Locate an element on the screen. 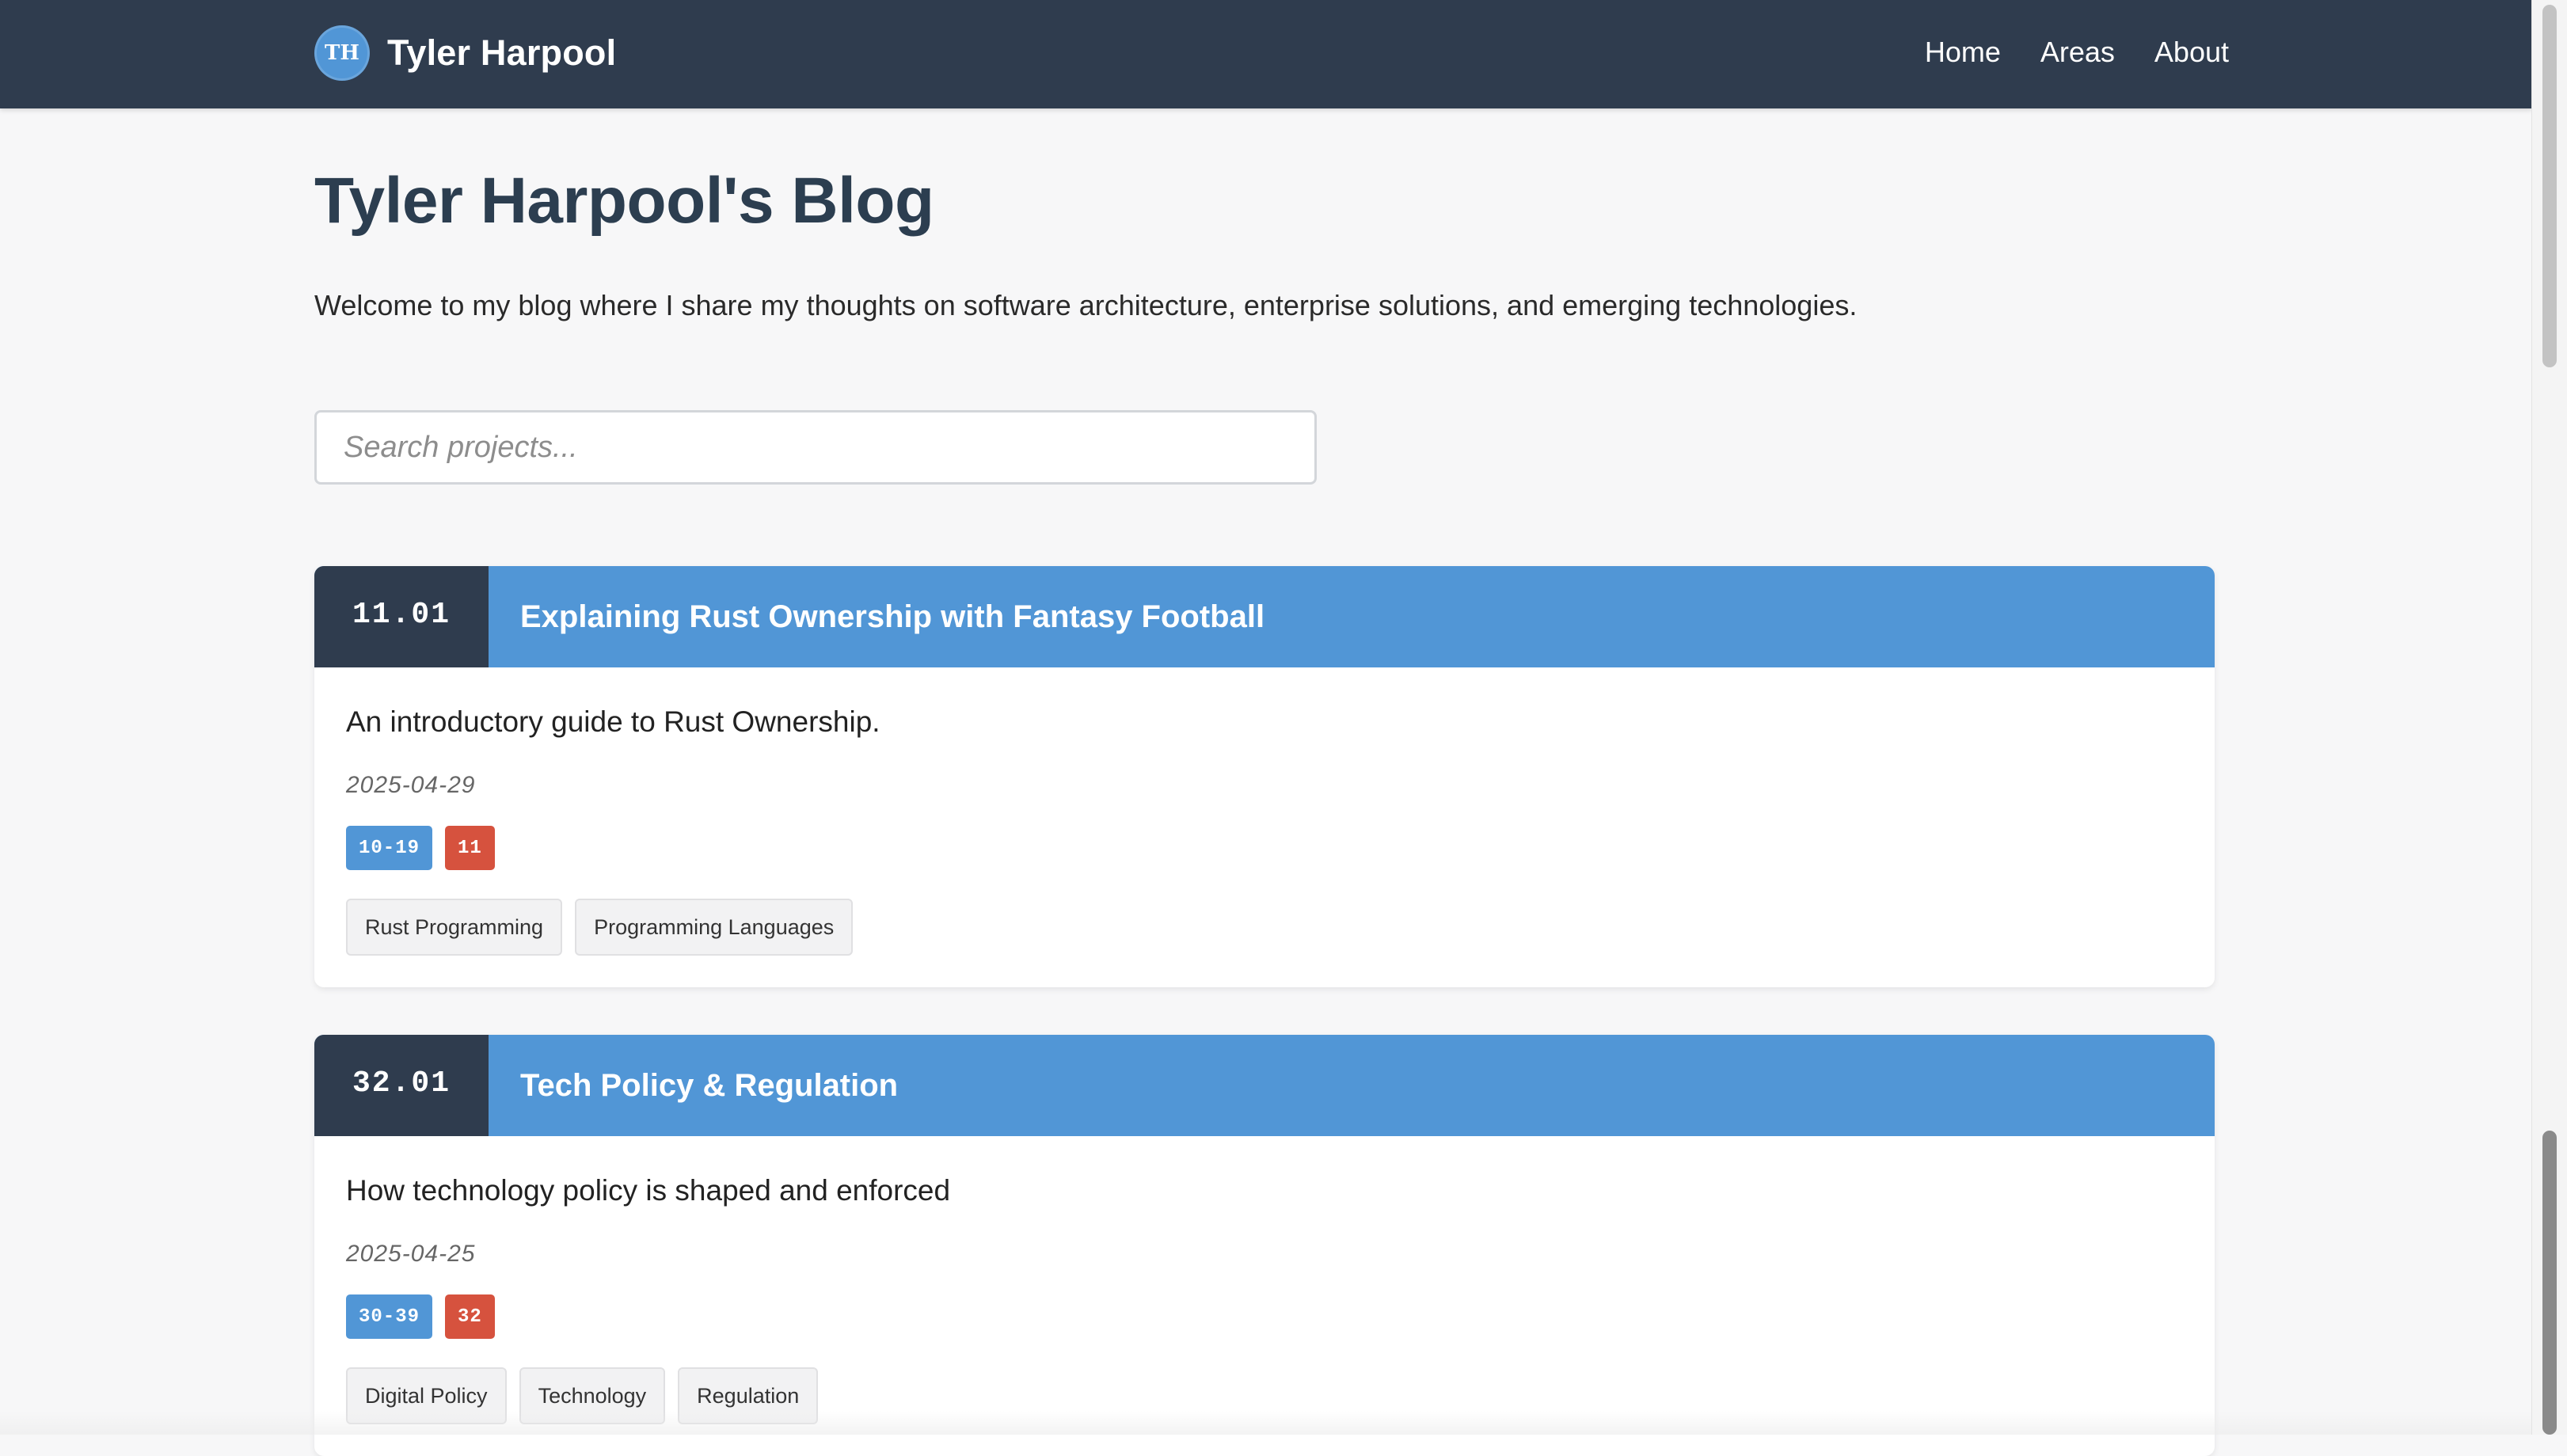  tag-list: Digital Policy Technology Regulation is located at coordinates (1264, 1397).